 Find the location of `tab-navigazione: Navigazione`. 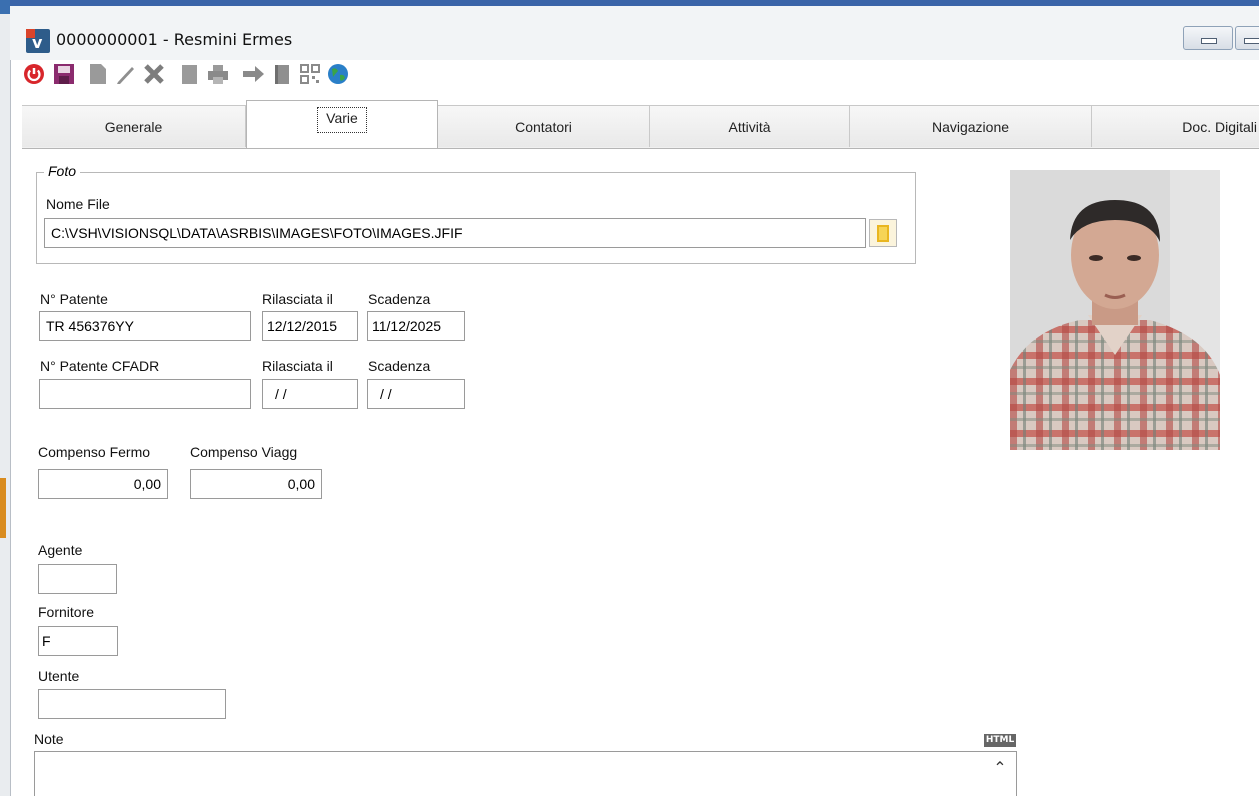

tab-navigazione: Navigazione is located at coordinates (971, 126).